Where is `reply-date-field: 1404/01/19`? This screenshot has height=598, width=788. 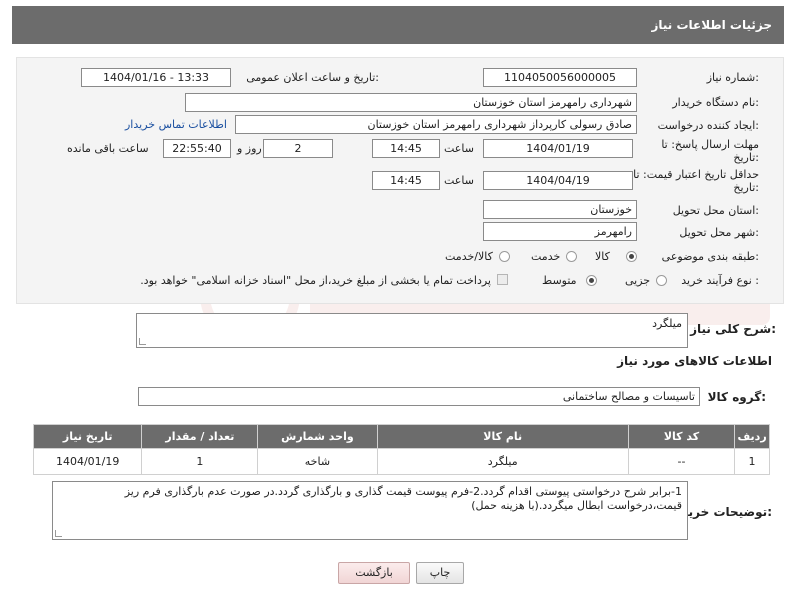 reply-date-field: 1404/01/19 is located at coordinates (558, 148).